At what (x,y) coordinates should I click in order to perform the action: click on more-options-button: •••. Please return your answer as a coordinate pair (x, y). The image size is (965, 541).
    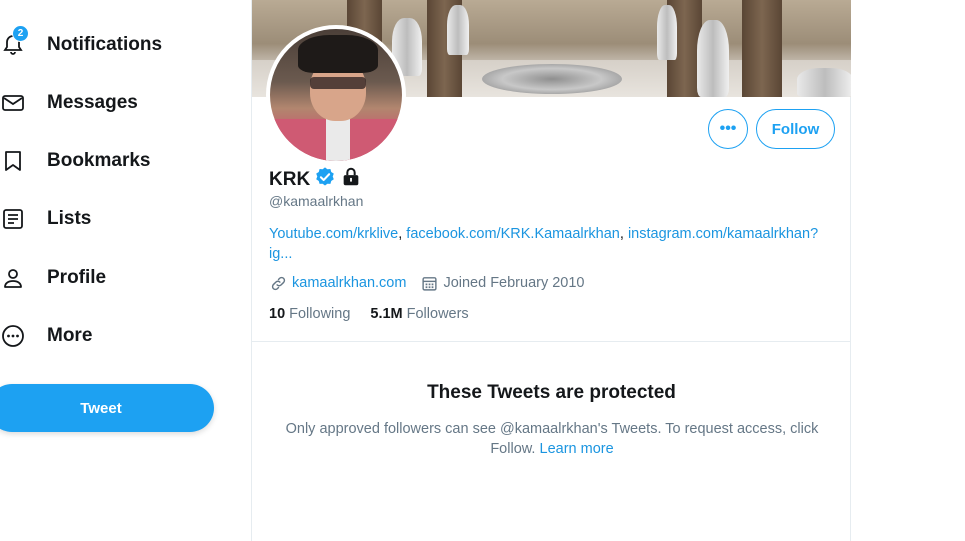
    Looking at the image, I should click on (728, 129).